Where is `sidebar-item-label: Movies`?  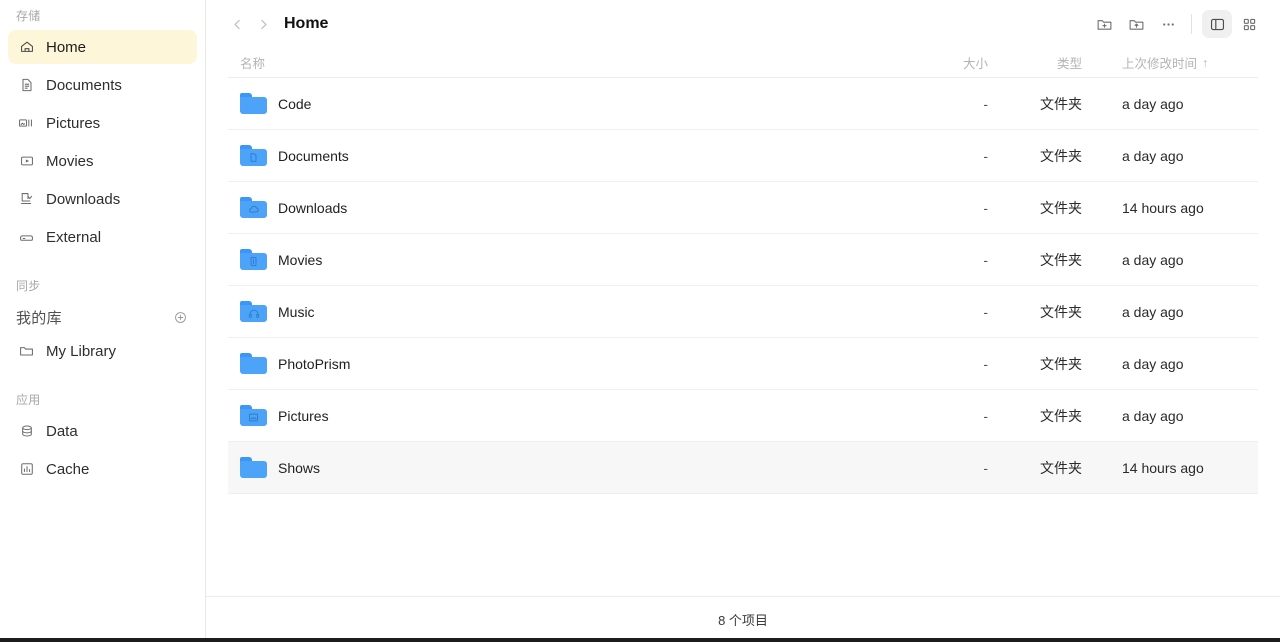
sidebar-item-label: Movies is located at coordinates (70, 161).